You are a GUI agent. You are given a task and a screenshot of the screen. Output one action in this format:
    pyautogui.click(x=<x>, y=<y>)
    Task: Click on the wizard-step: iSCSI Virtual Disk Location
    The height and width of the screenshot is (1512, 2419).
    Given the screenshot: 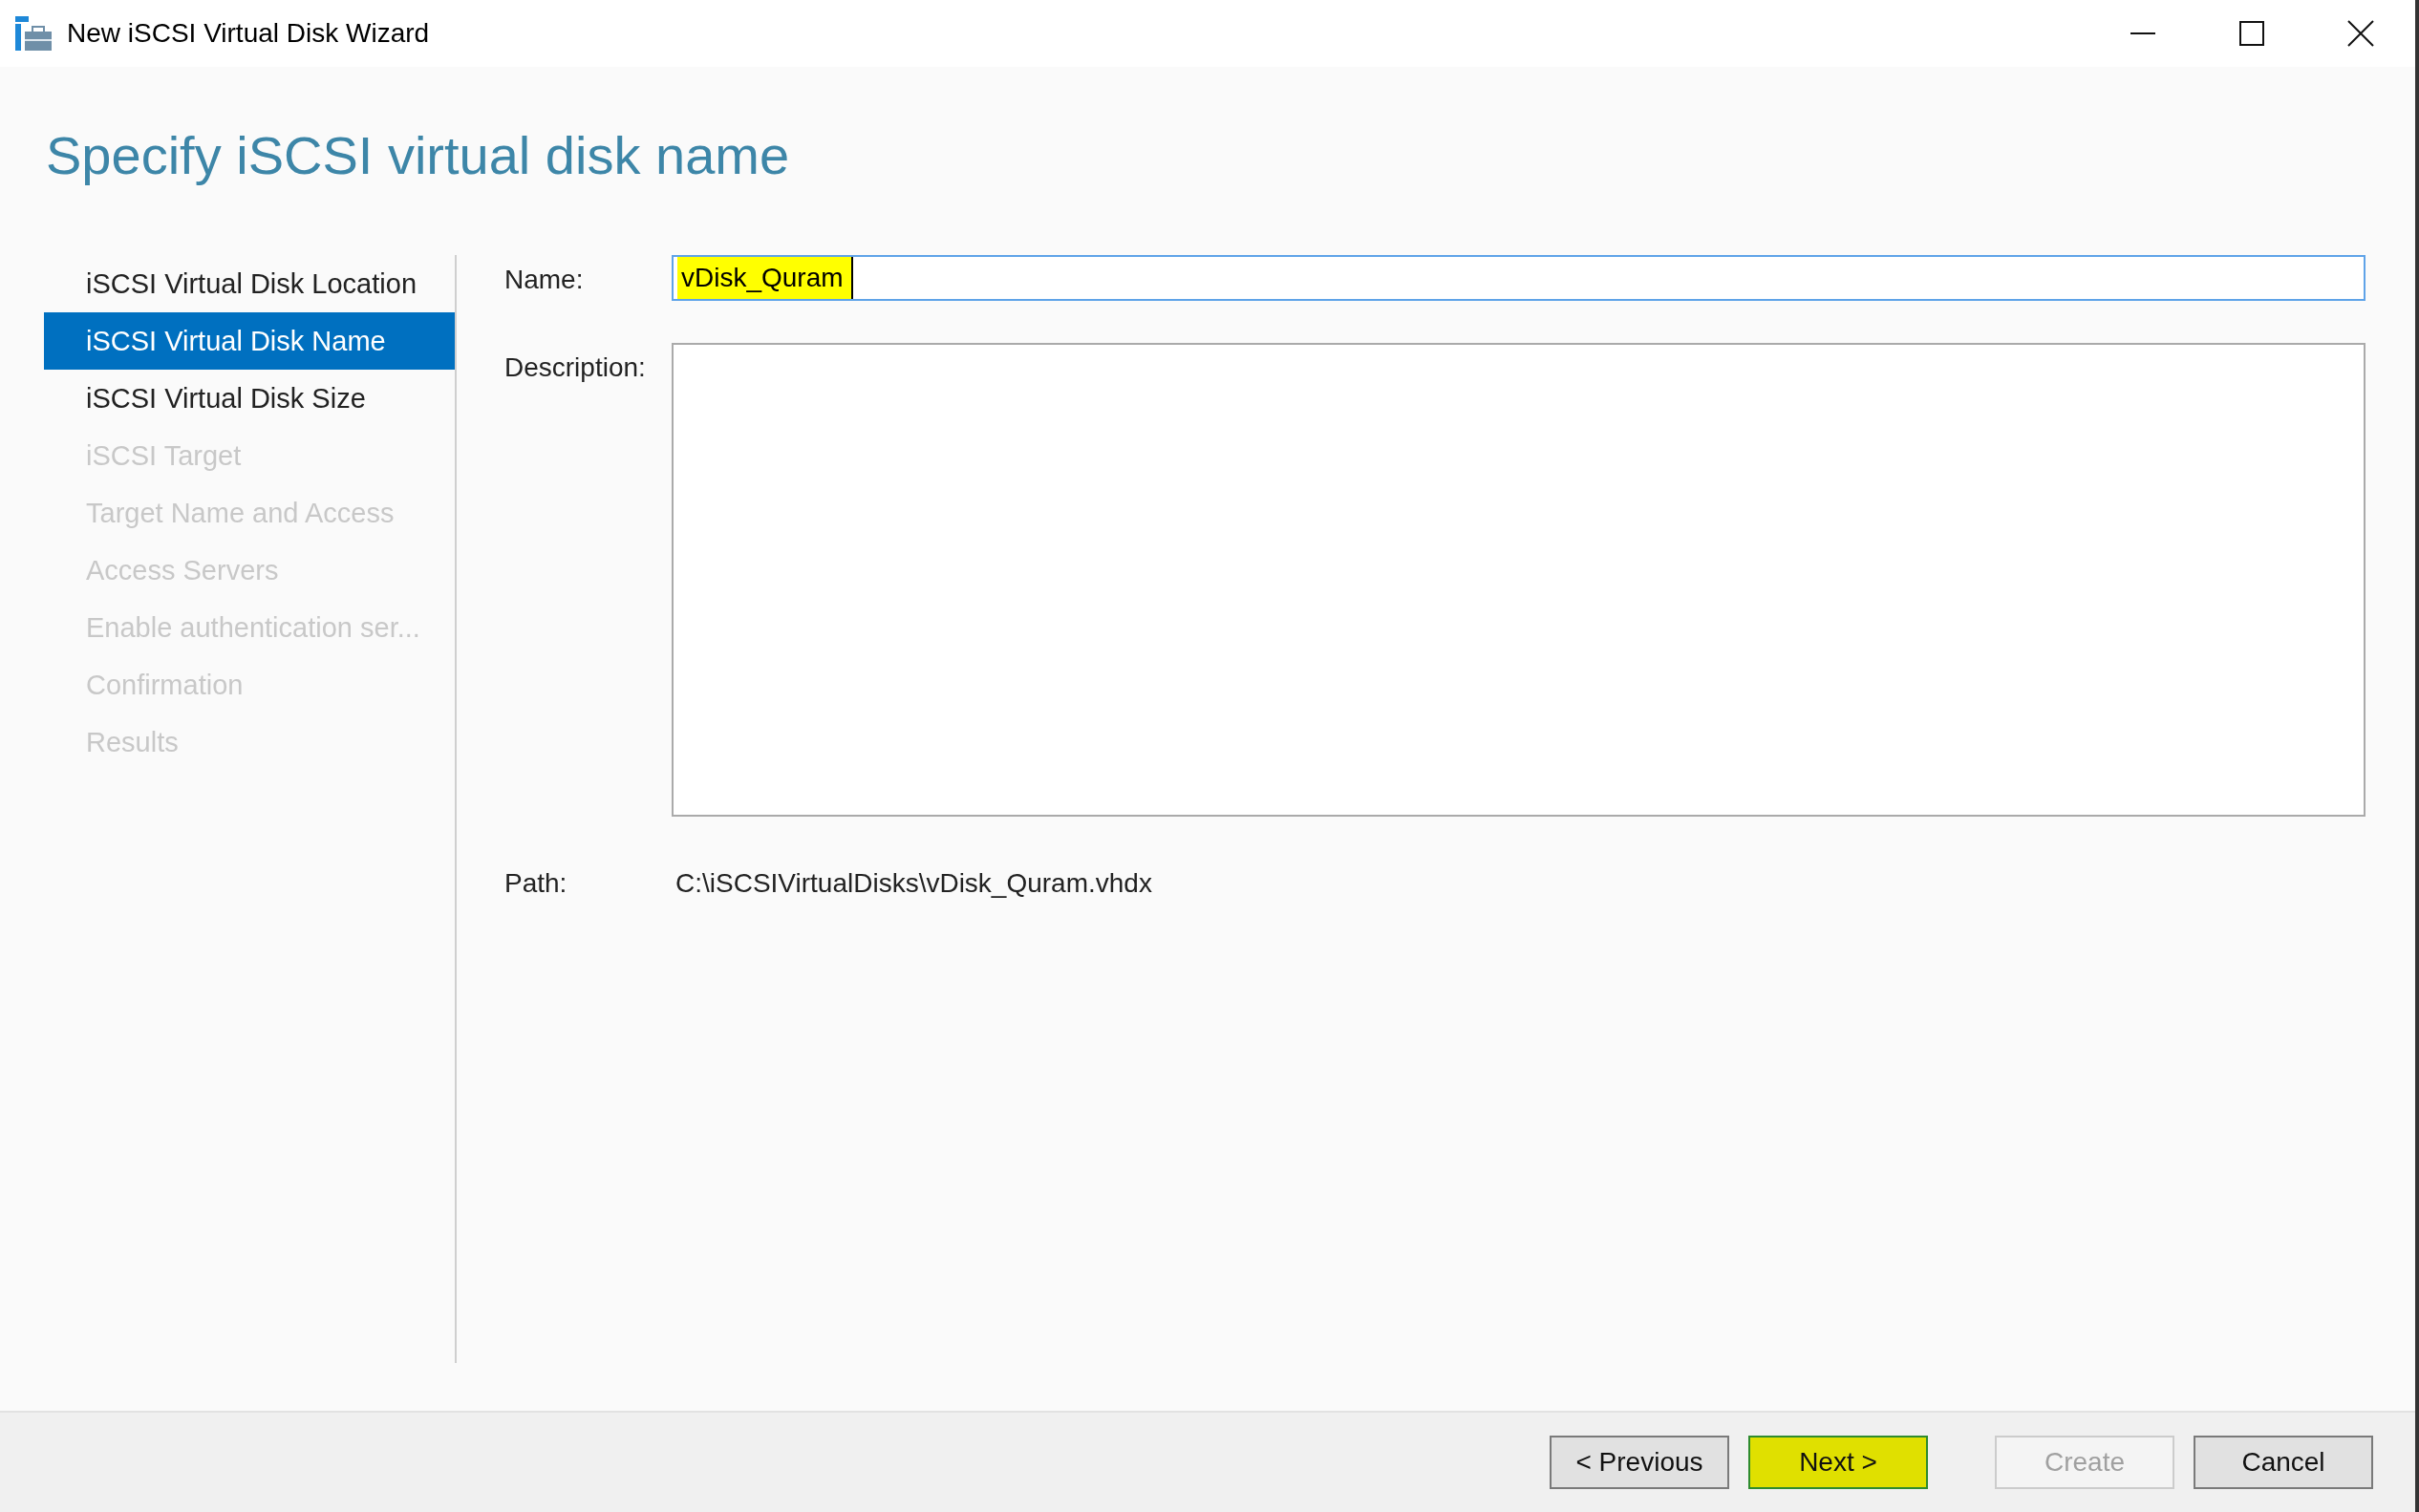 What is the action you would take?
    pyautogui.click(x=250, y=283)
    